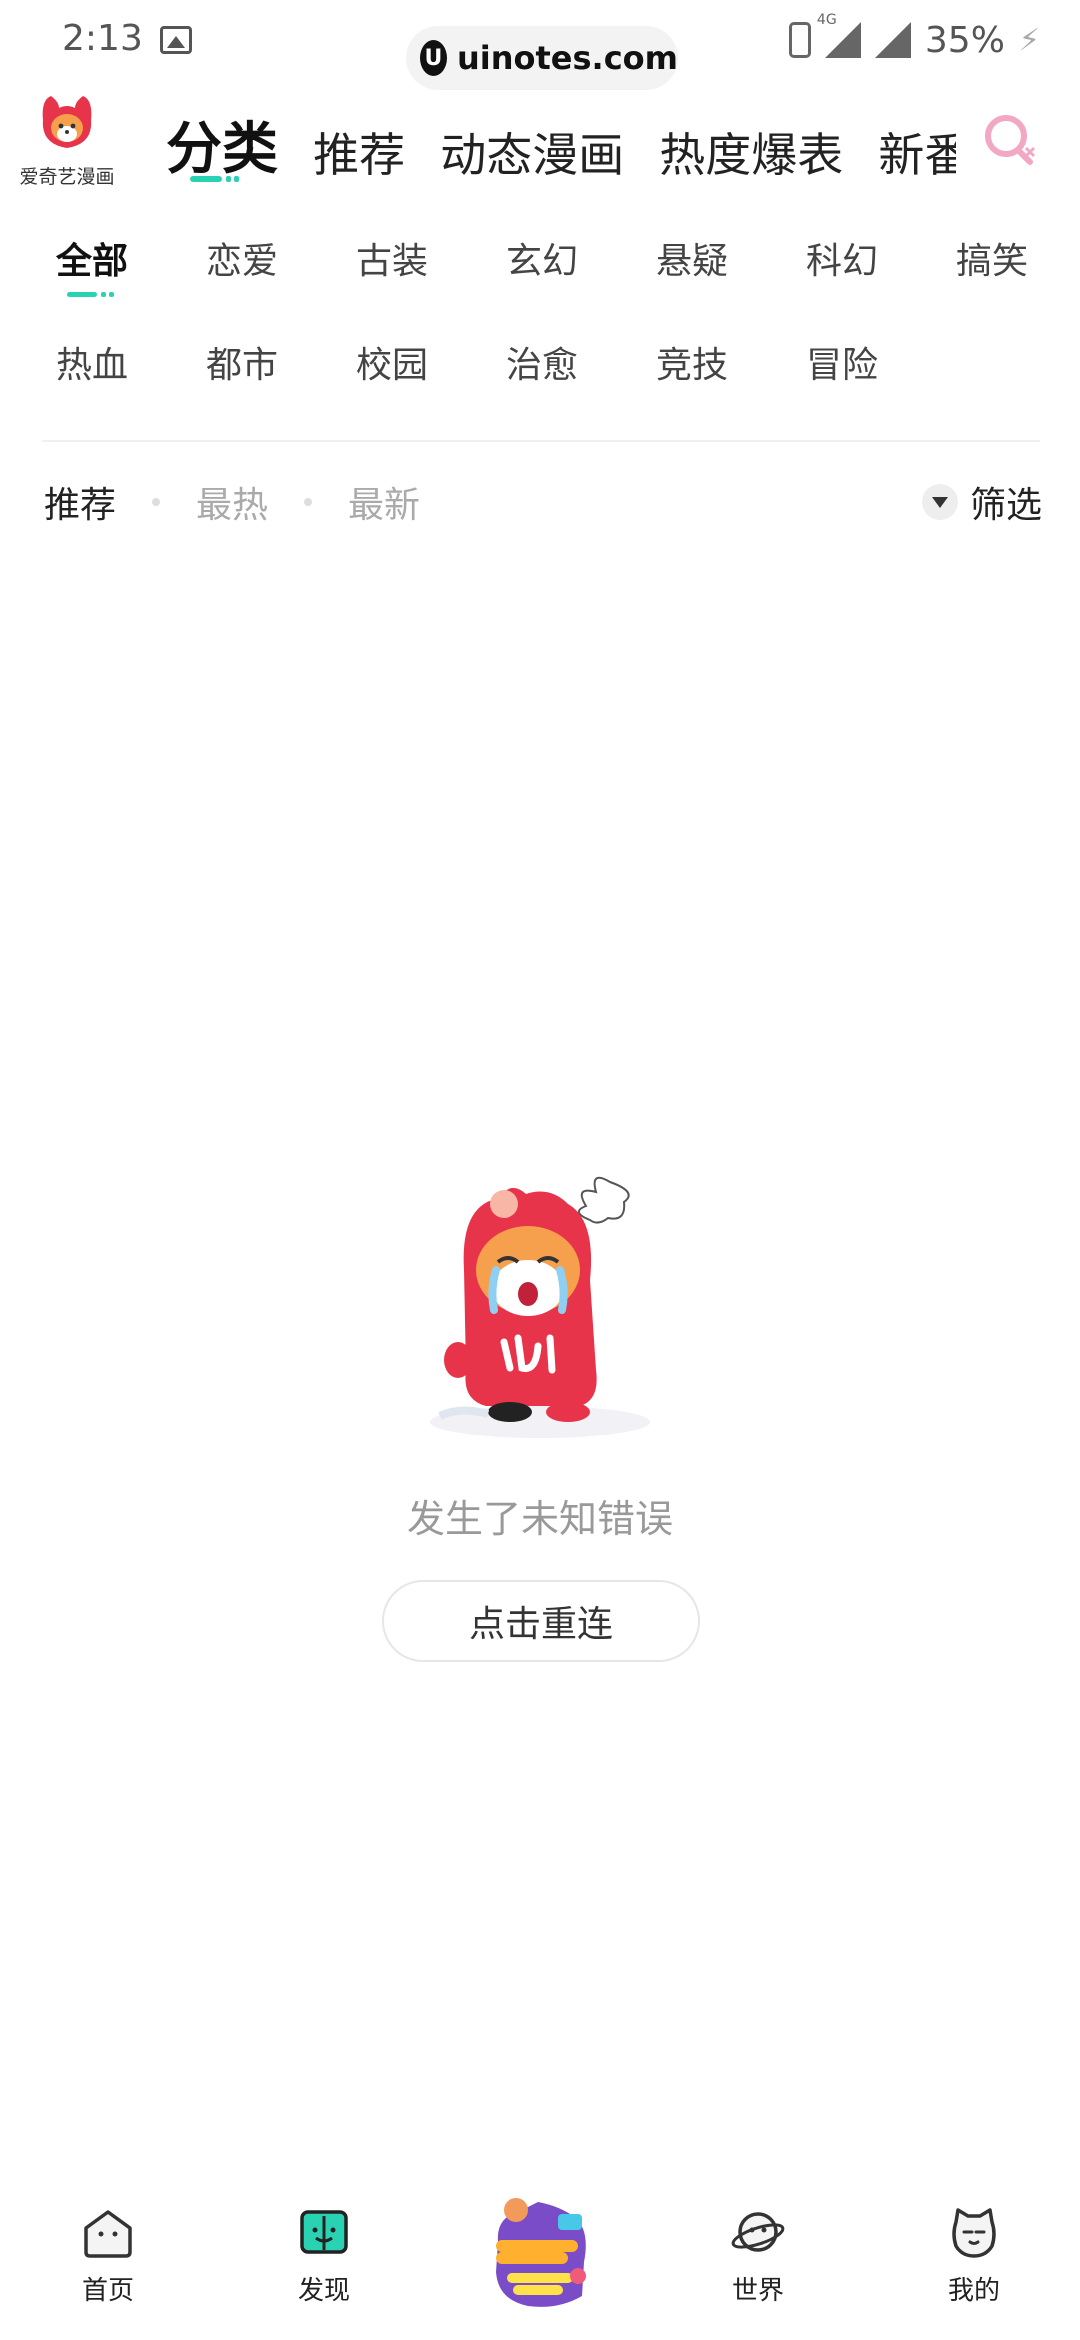 Image resolution: width=1080 pixels, height=2340 pixels. What do you see at coordinates (214, 179) in the screenshot?
I see `active-tab-indicator` at bounding box center [214, 179].